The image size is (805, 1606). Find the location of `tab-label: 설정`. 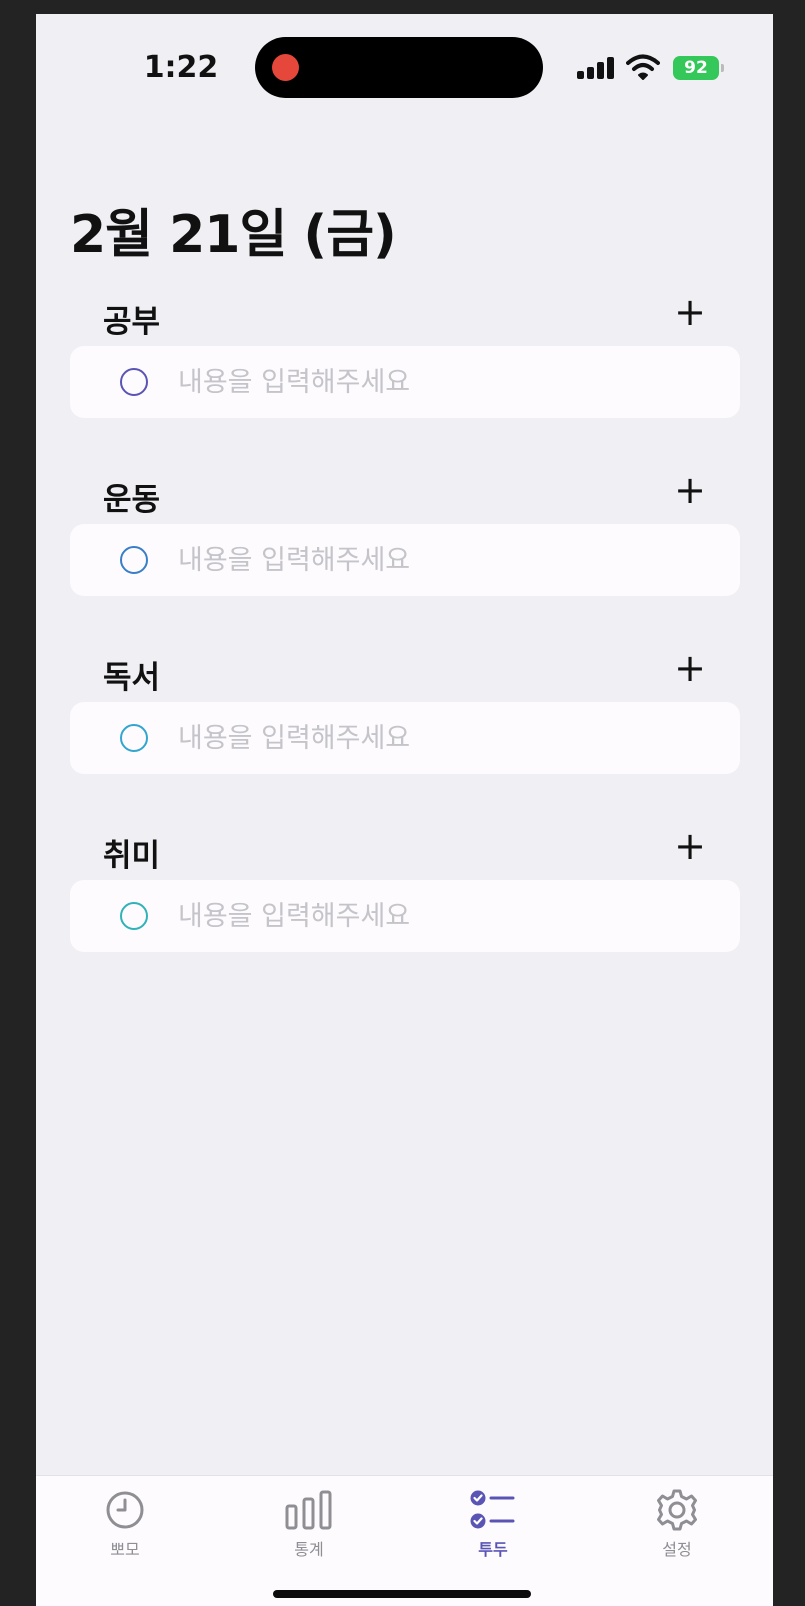

tab-label: 설정 is located at coordinates (677, 1549).